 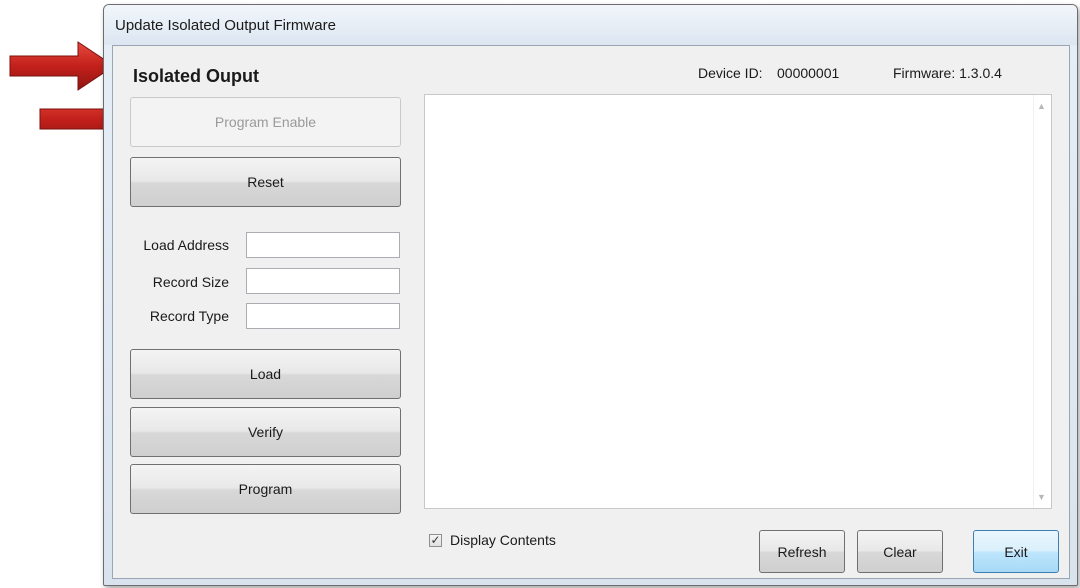 What do you see at coordinates (1042, 301) in the screenshot?
I see `vertical-scrollbar: ▲ ▼` at bounding box center [1042, 301].